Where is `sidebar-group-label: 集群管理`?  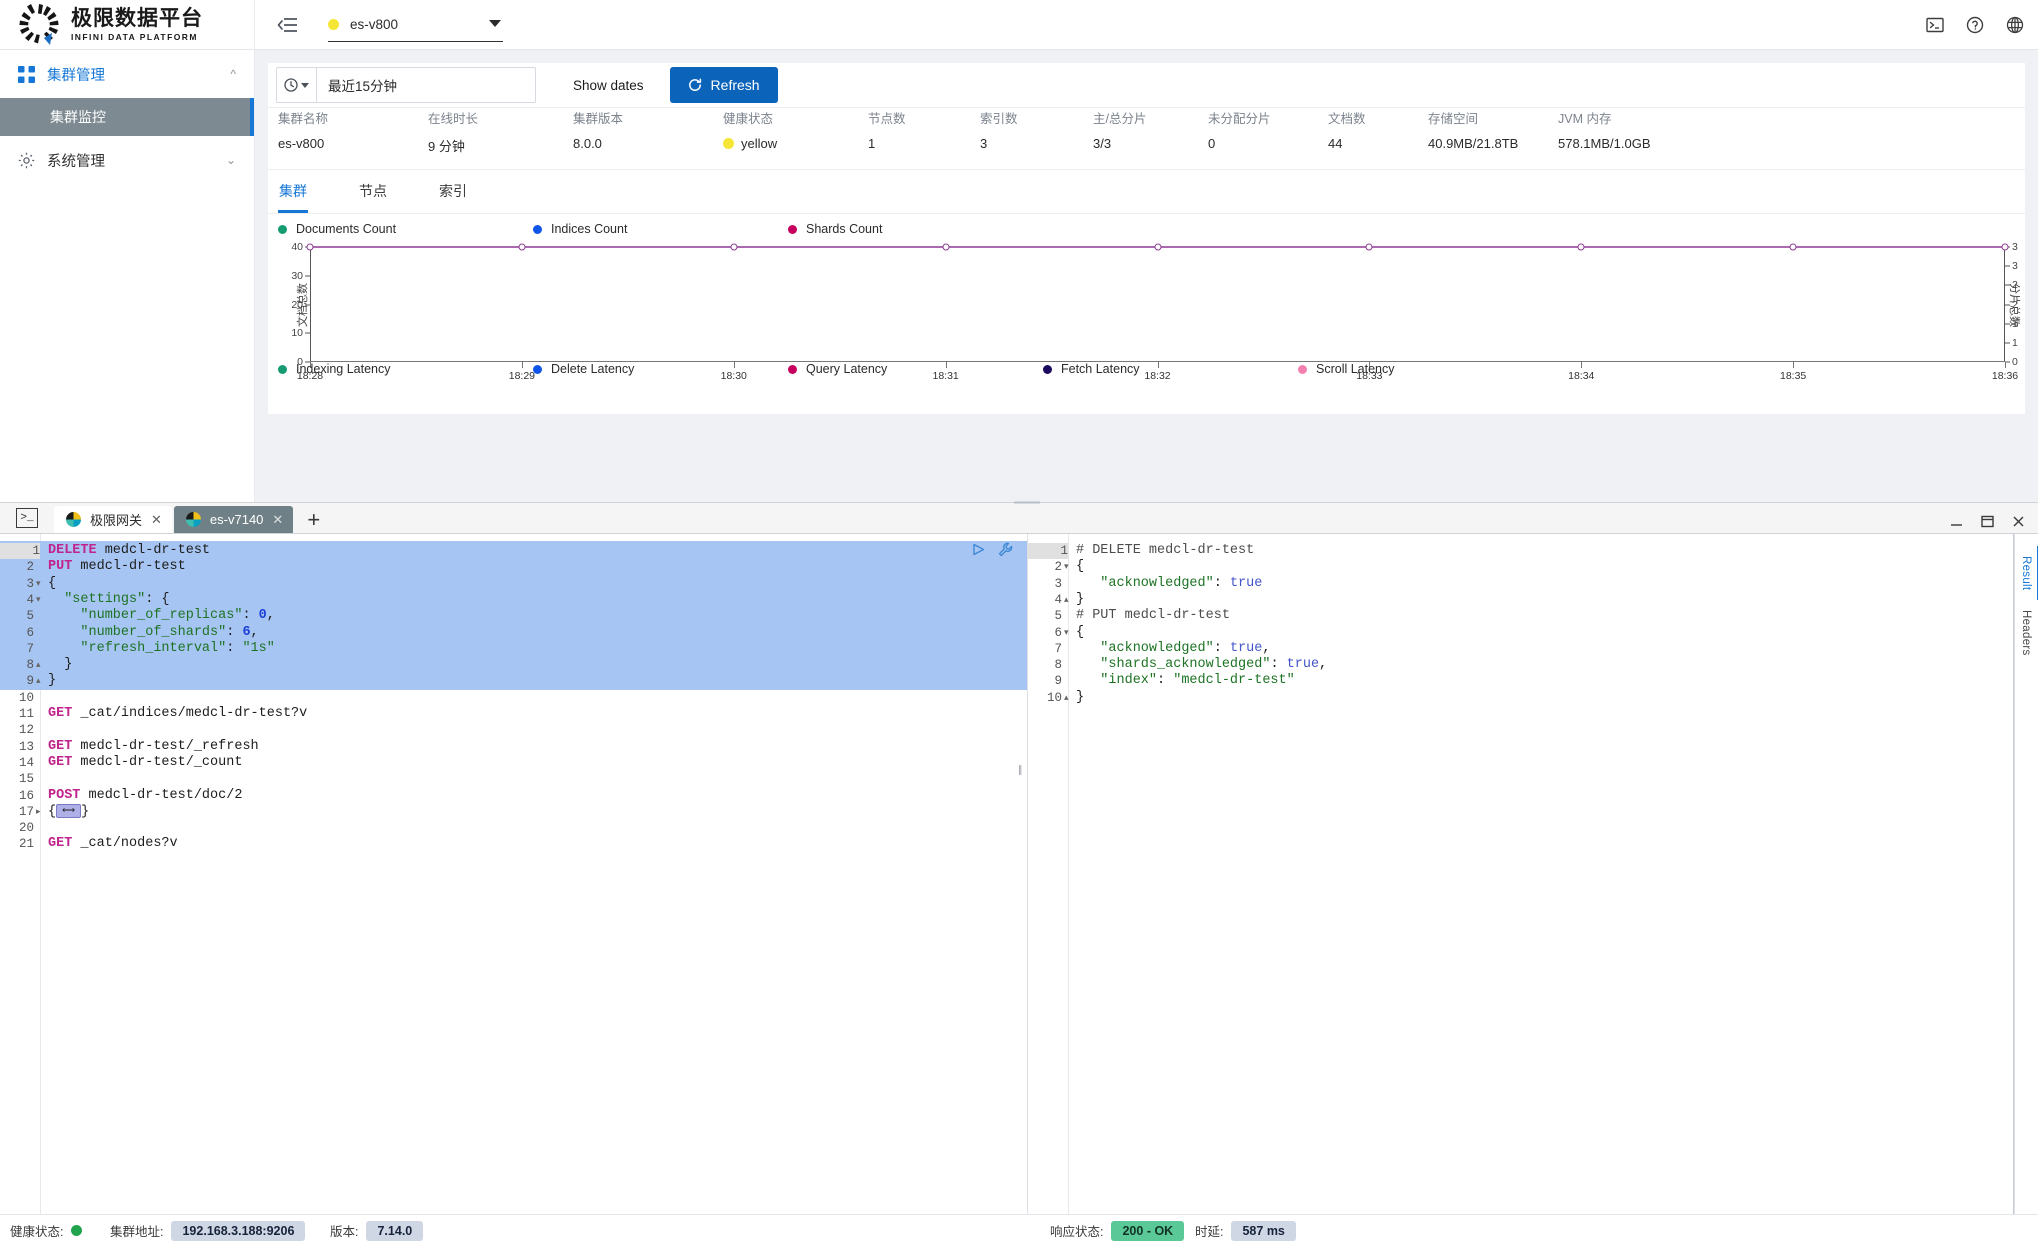
sidebar-group-label: 集群管理 is located at coordinates (76, 75).